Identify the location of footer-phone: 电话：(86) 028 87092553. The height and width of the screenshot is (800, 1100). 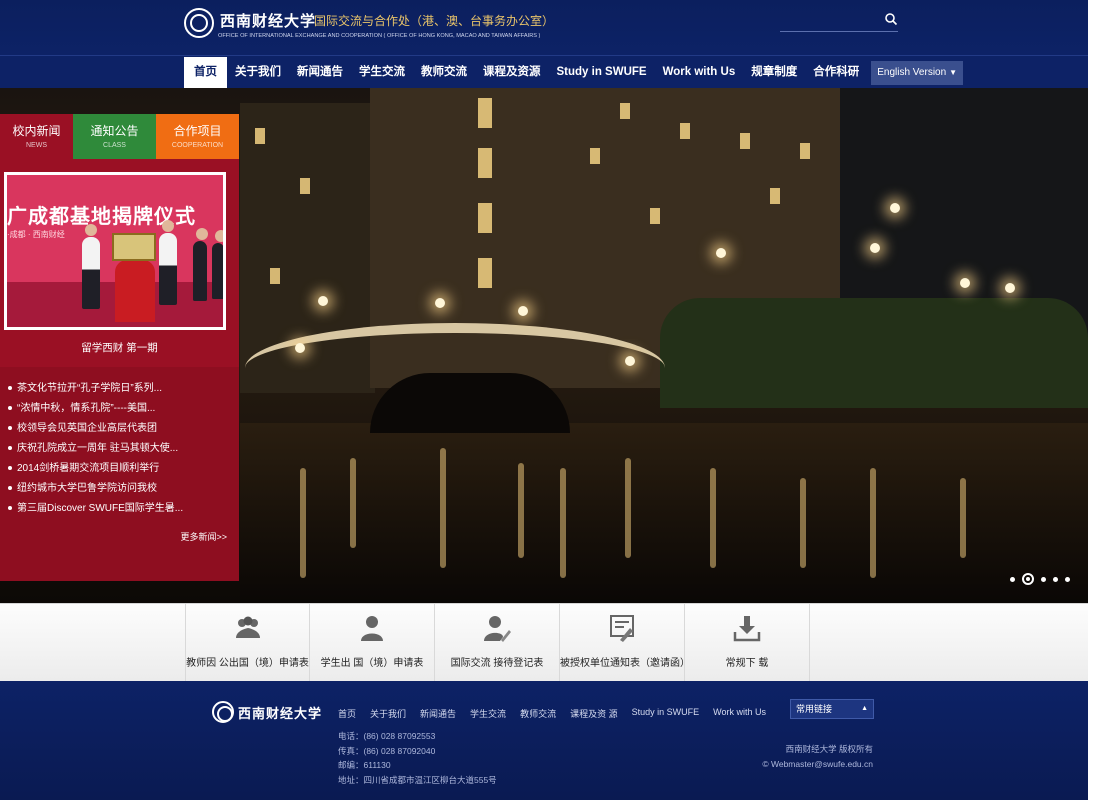
(387, 736).